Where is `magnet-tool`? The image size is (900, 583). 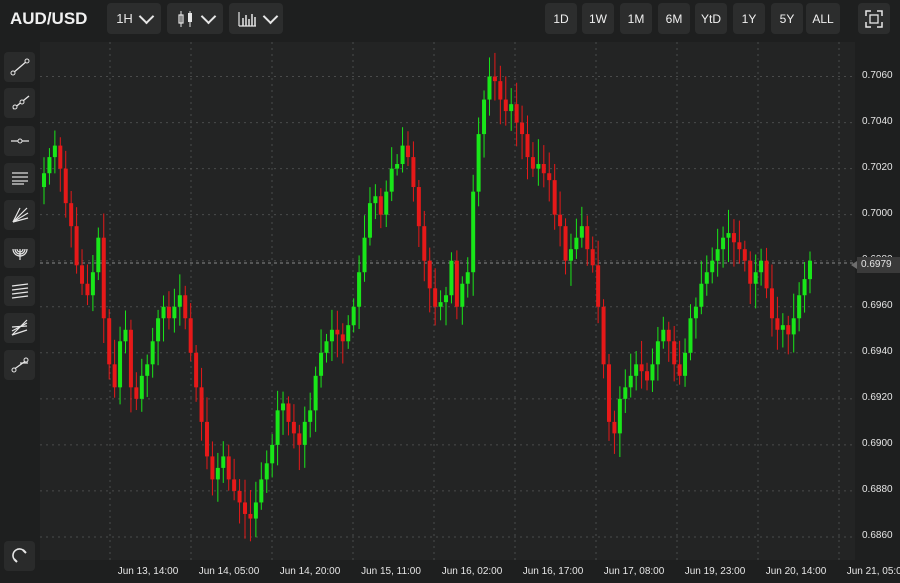 magnet-tool is located at coordinates (19, 556).